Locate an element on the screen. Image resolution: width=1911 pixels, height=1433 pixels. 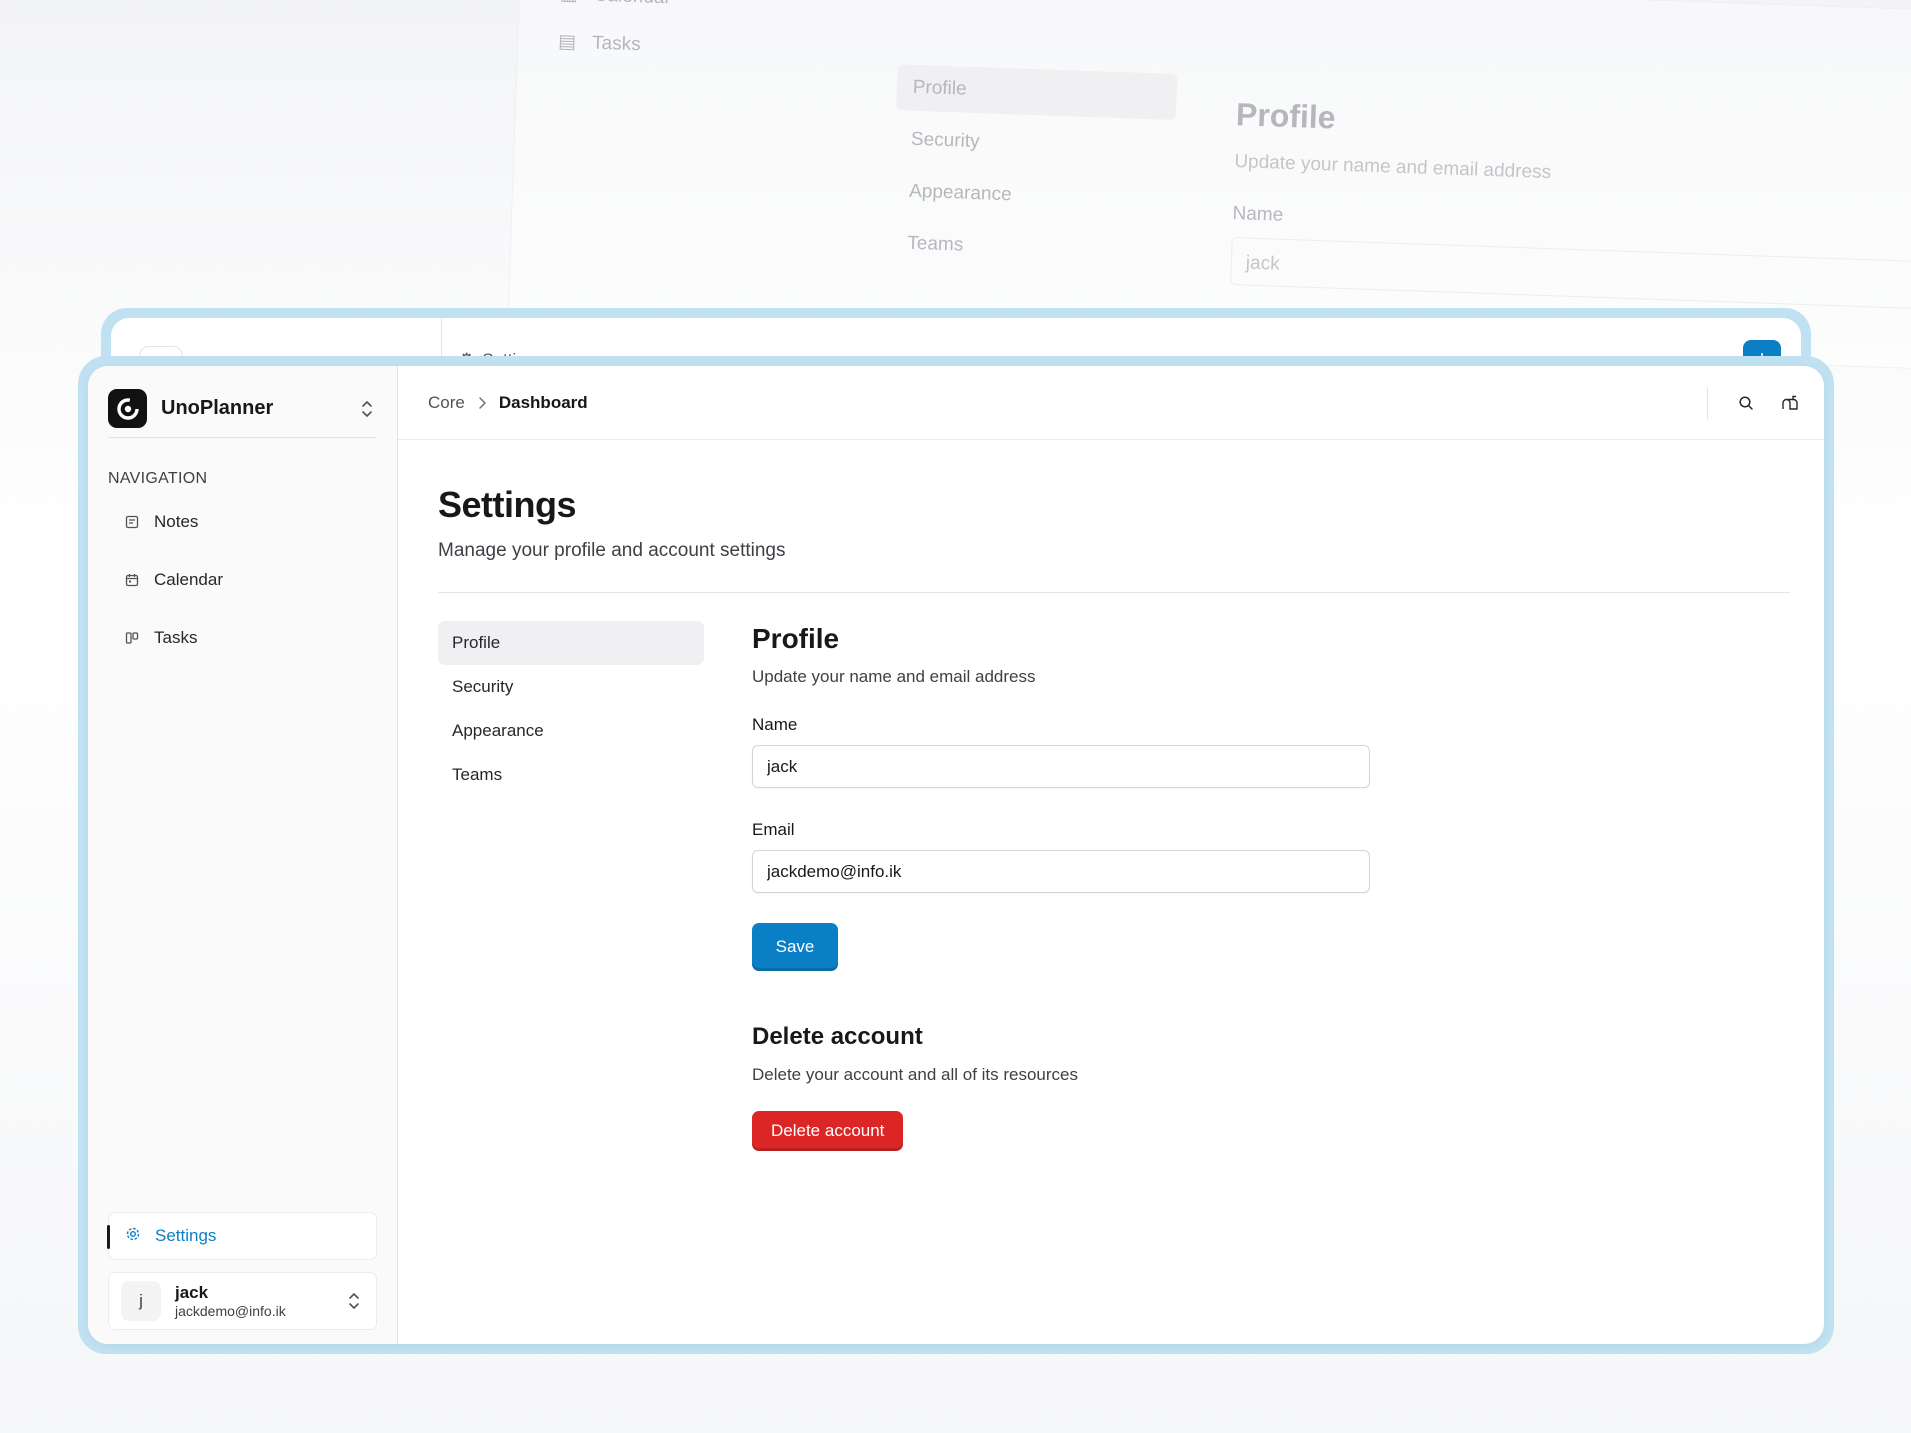
page-subtitle: Manage your profile and account settings is located at coordinates (612, 550).